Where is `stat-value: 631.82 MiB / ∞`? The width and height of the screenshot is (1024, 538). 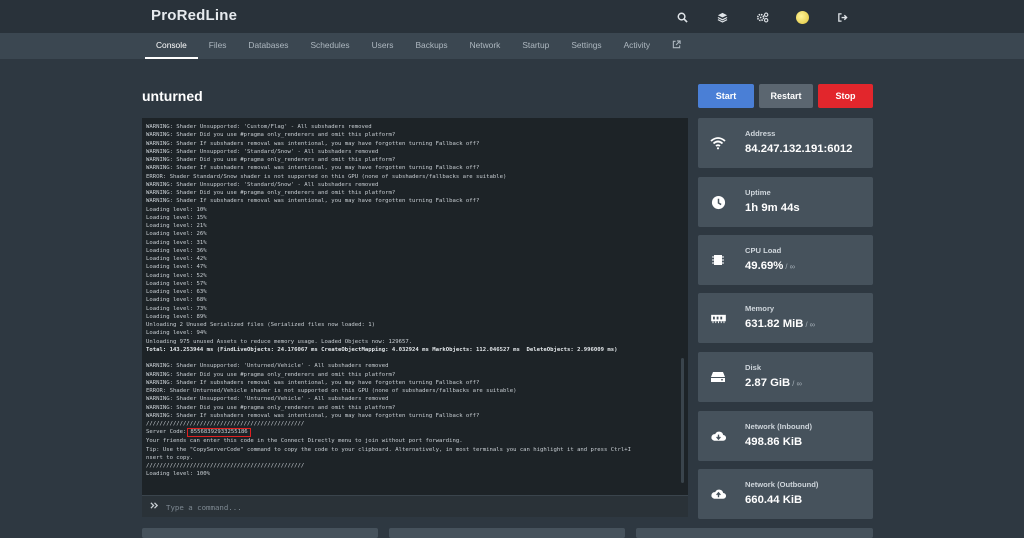
stat-value: 631.82 MiB / ∞ is located at coordinates (780, 324).